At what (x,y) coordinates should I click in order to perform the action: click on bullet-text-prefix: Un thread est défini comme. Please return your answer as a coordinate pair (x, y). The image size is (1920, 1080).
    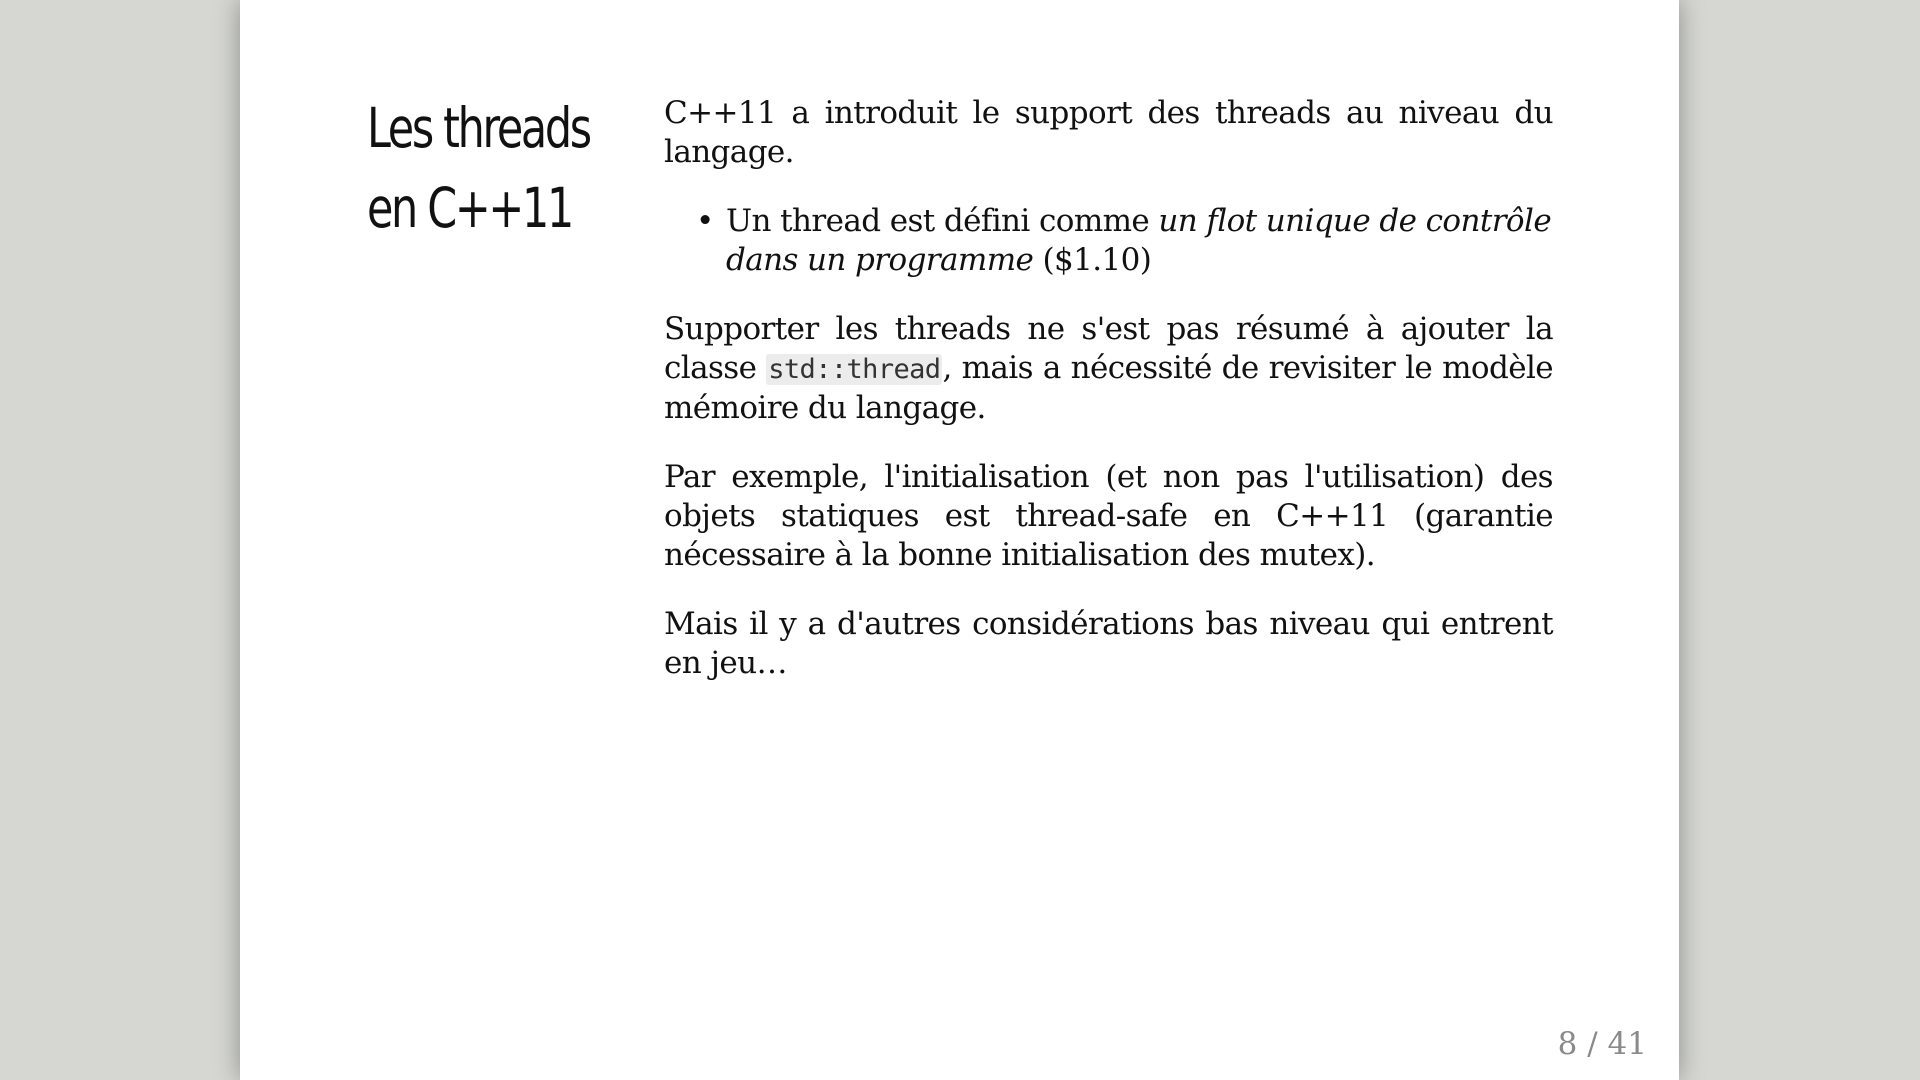
    Looking at the image, I should click on (942, 221).